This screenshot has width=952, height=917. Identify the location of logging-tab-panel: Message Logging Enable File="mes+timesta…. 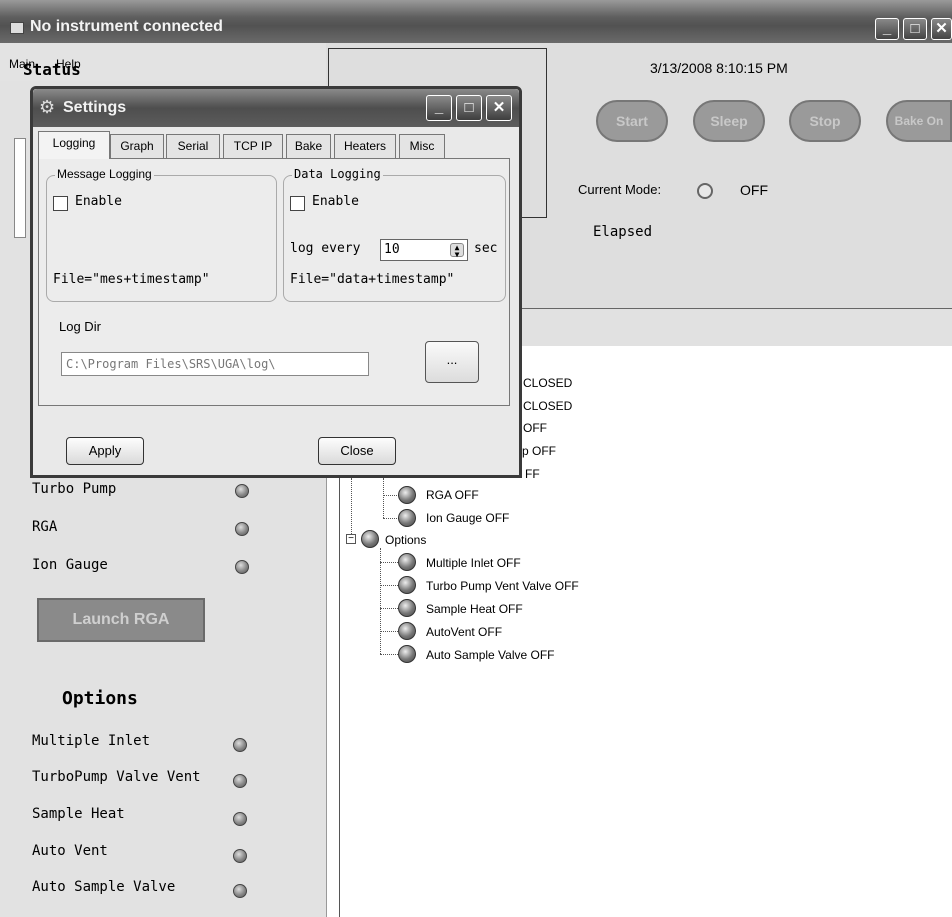
(274, 282).